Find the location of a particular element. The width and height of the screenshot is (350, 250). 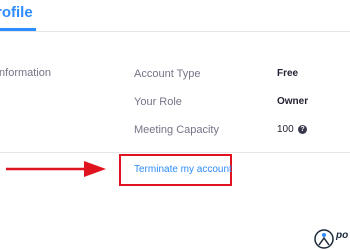

role-label: Your Role is located at coordinates (158, 102).